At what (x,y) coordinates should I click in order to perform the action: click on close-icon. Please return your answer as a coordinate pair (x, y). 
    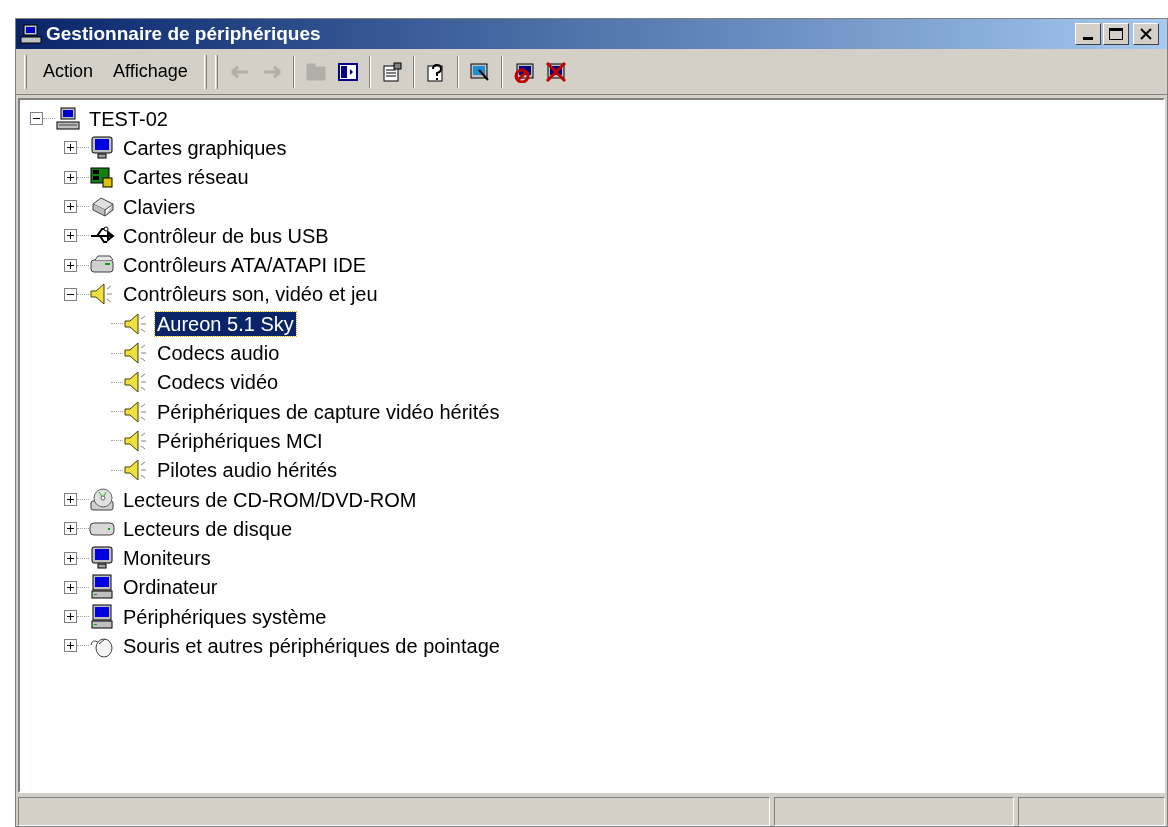
    Looking at the image, I should click on (1146, 34).